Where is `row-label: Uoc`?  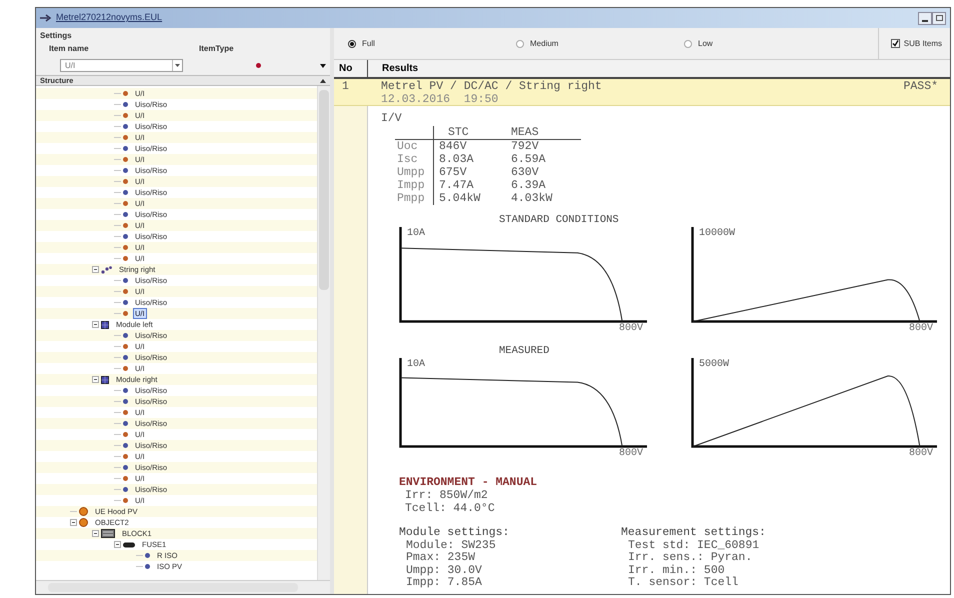
row-label: Uoc is located at coordinates (407, 146).